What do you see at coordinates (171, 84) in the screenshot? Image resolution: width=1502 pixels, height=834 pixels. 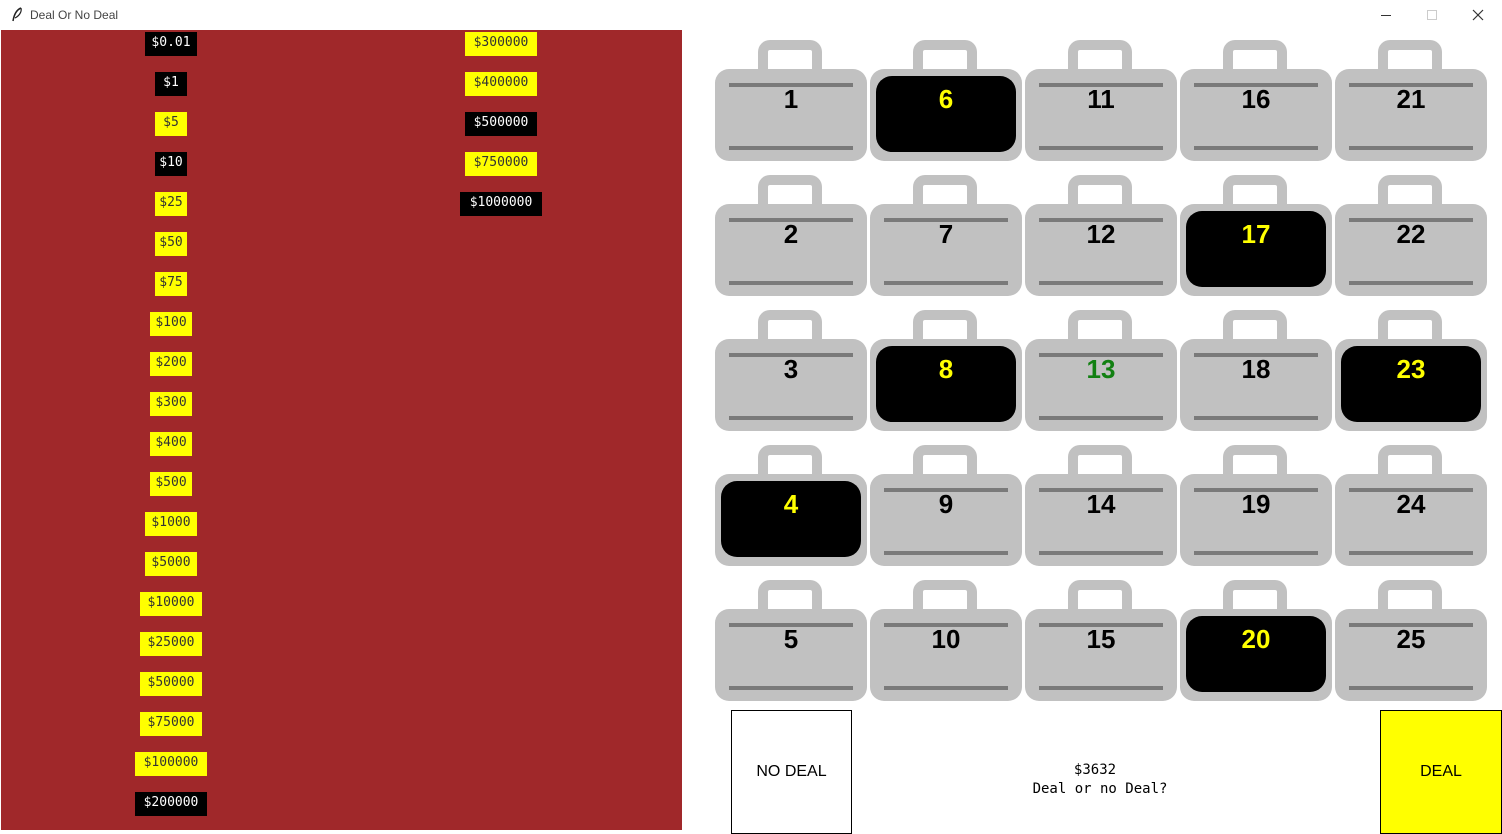 I see `money-amount: $1` at bounding box center [171, 84].